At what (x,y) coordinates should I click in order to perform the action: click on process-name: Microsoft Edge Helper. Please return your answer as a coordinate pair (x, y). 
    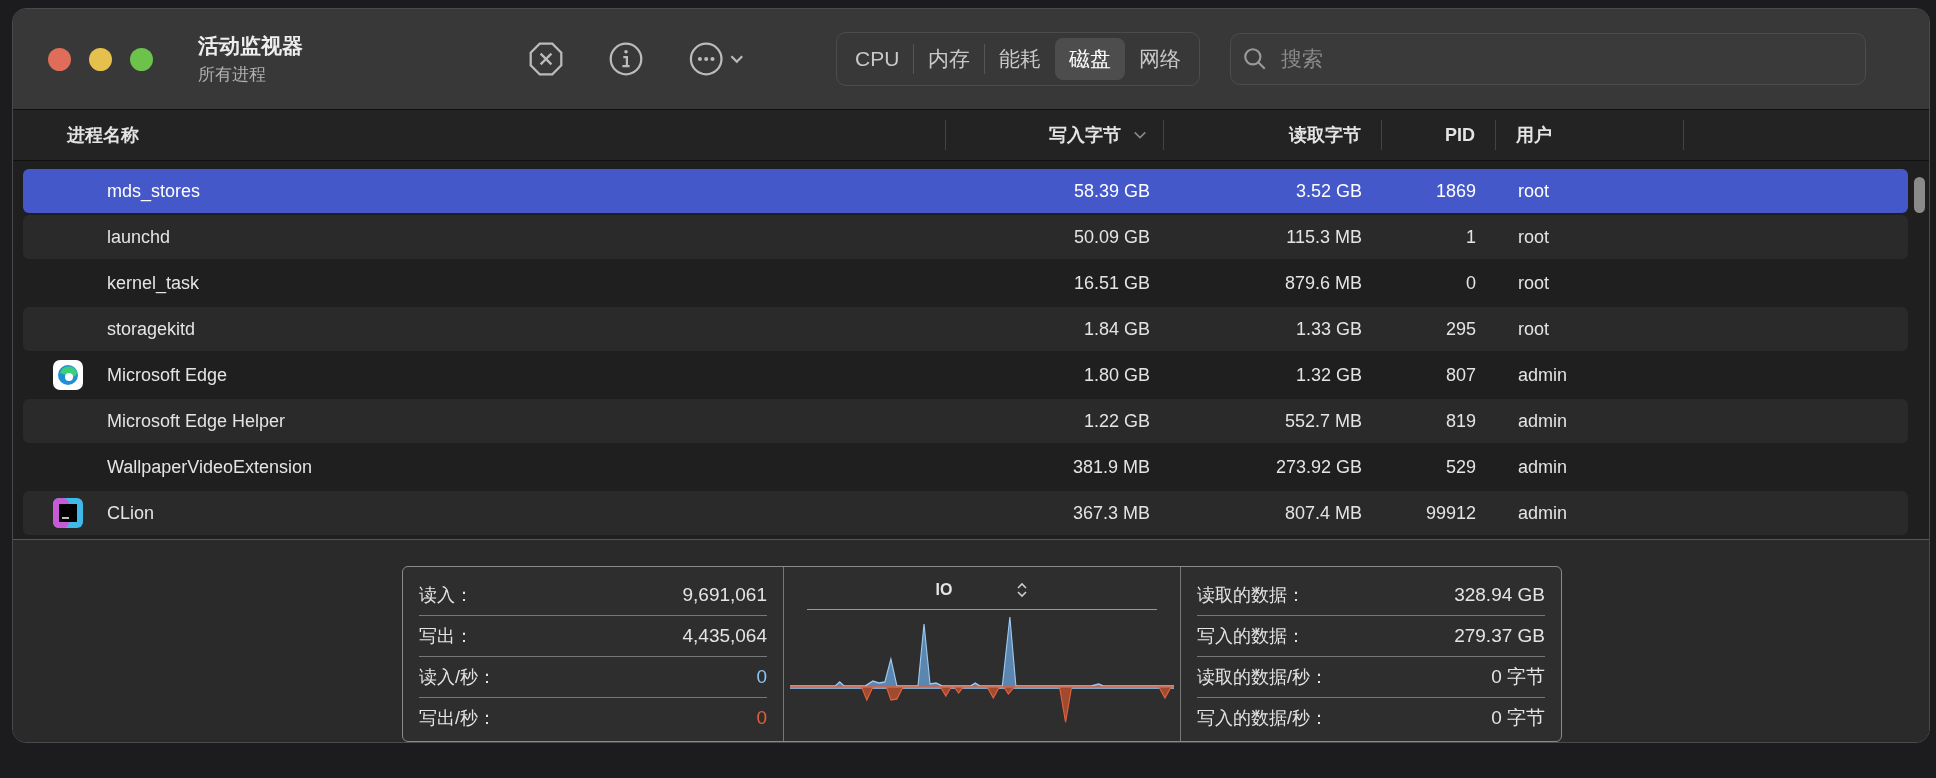
    Looking at the image, I should click on (196, 421).